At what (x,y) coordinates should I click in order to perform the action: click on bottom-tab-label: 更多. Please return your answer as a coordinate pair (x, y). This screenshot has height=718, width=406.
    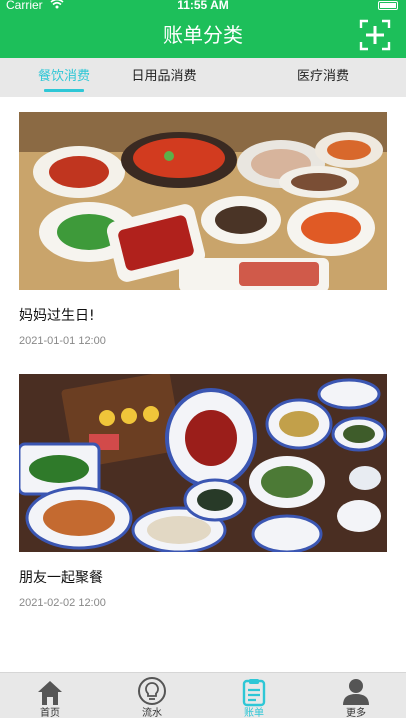
    Looking at the image, I should click on (356, 713).